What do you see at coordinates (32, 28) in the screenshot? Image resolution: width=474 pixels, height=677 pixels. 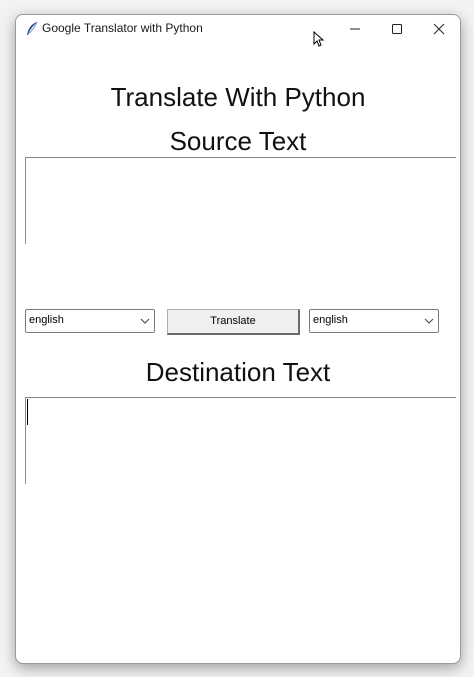 I see `feather-icon` at bounding box center [32, 28].